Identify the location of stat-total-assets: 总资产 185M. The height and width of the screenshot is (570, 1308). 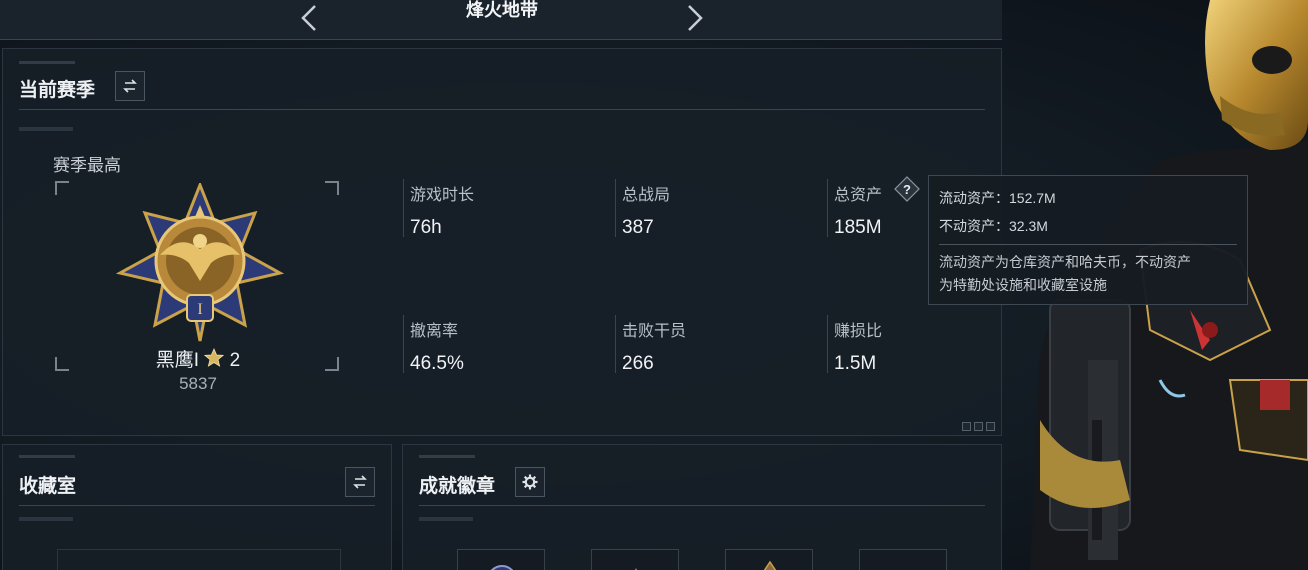
(857, 208).